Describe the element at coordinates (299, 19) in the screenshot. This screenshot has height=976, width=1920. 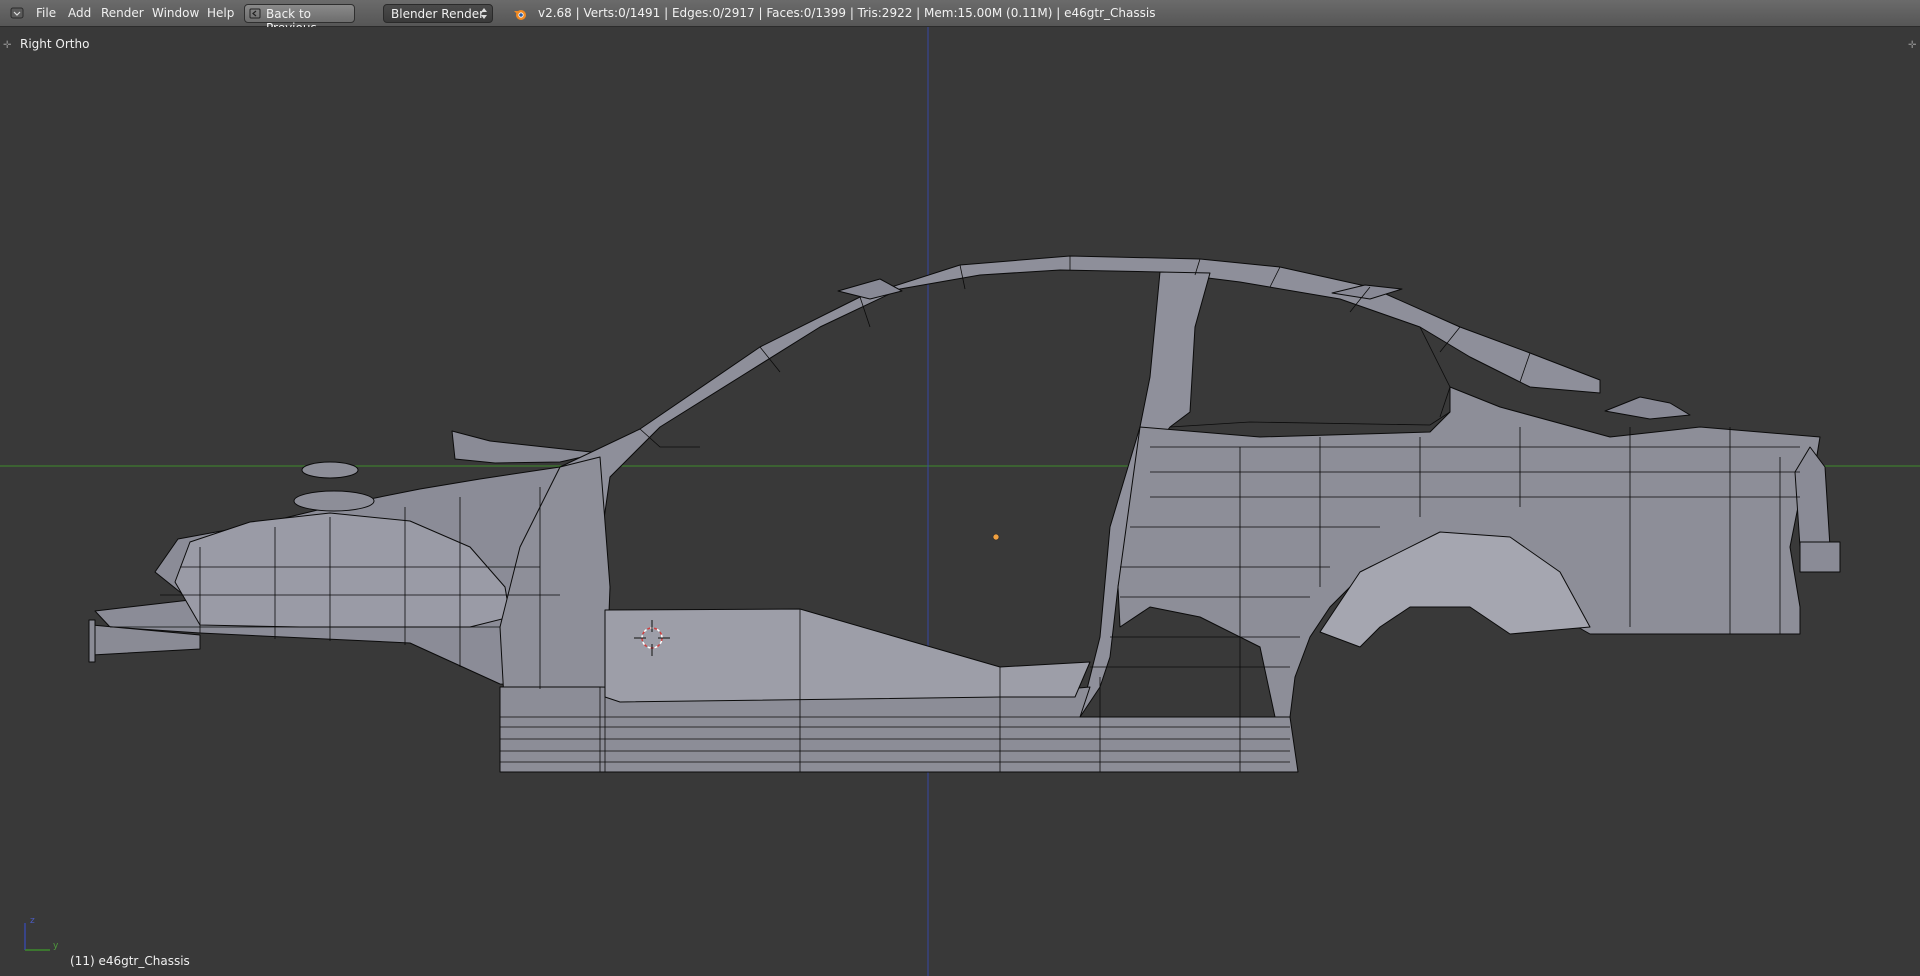
I see `back-to-previous-button: Back to Previous` at that location.